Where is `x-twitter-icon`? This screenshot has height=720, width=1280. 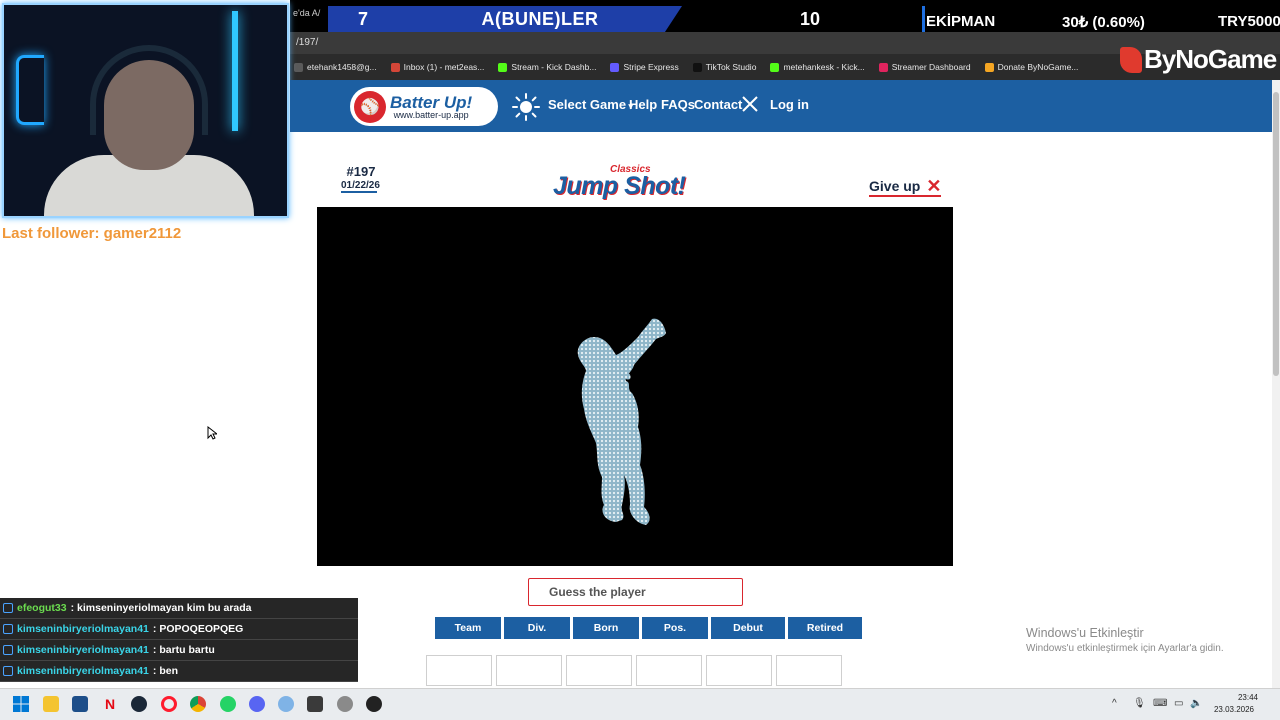
x-twitter-icon is located at coordinates (750, 104).